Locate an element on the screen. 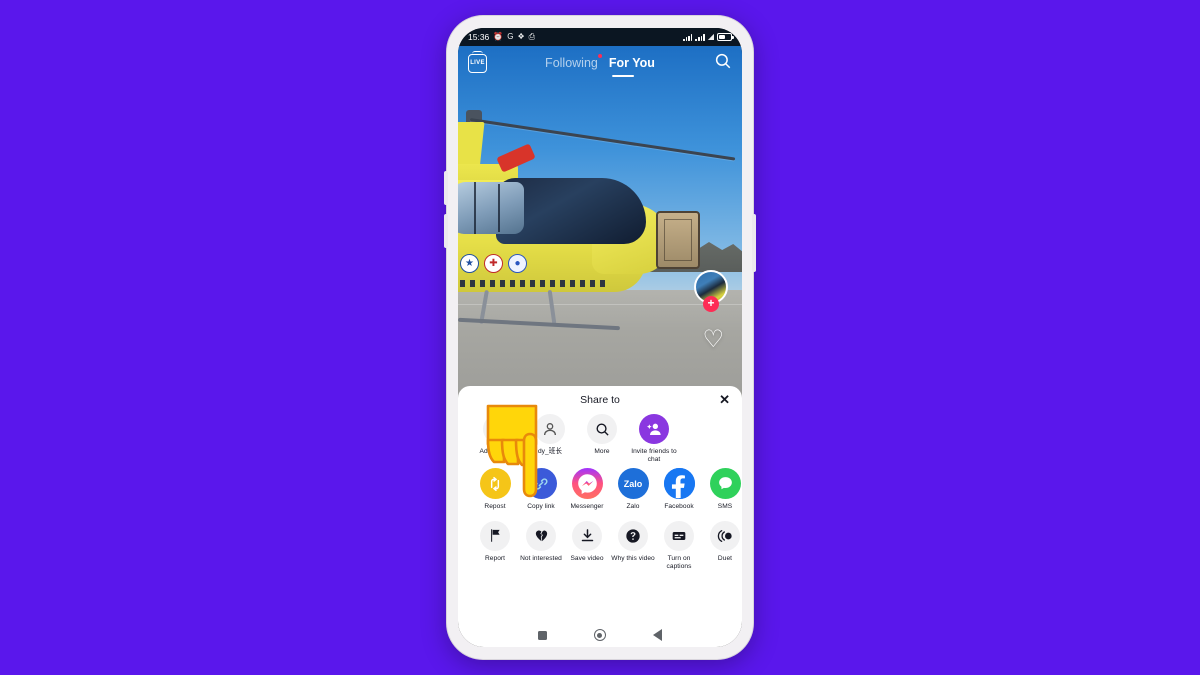 Image resolution: width=1200 pixels, height=675 pixels. share-item-more: More is located at coordinates (602, 439).